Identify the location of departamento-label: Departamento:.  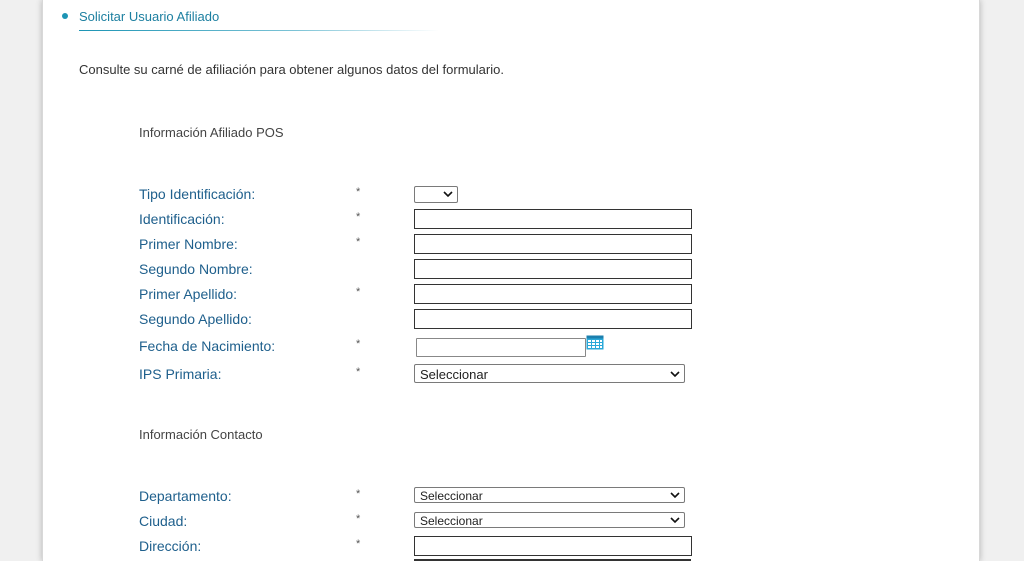
(185, 496).